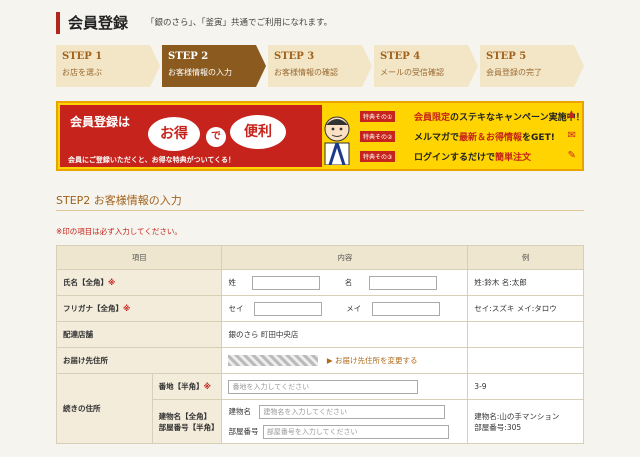  What do you see at coordinates (294, 56) in the screenshot?
I see `step-number: STEP 3` at bounding box center [294, 56].